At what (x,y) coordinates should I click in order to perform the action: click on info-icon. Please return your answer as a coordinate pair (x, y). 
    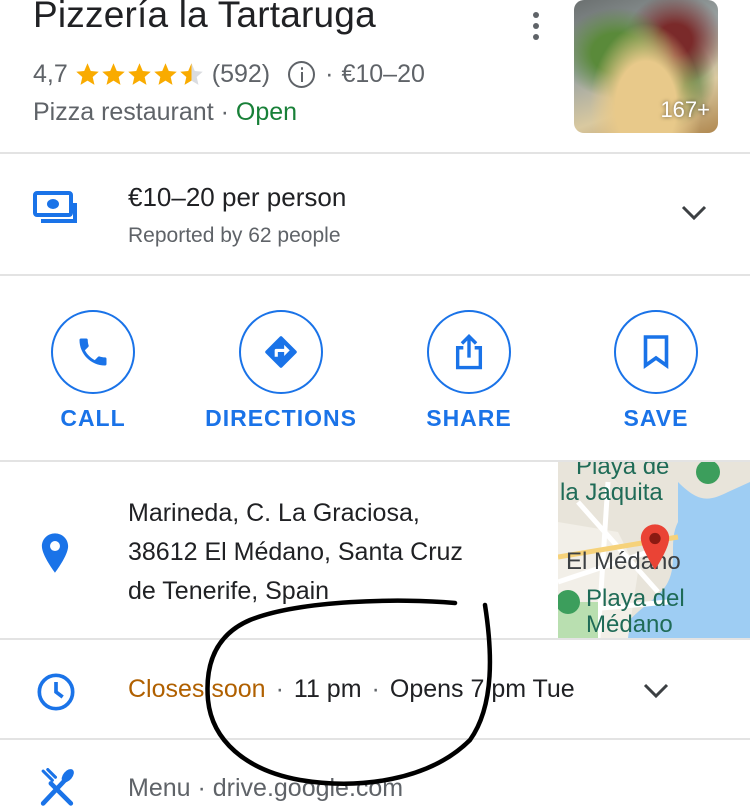
    Looking at the image, I should click on (302, 74).